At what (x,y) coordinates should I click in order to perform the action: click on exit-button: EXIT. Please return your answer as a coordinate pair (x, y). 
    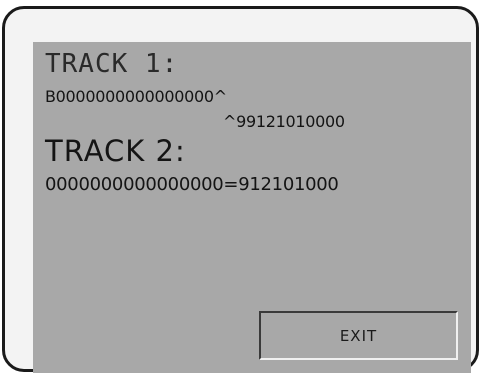
    Looking at the image, I should click on (358, 335).